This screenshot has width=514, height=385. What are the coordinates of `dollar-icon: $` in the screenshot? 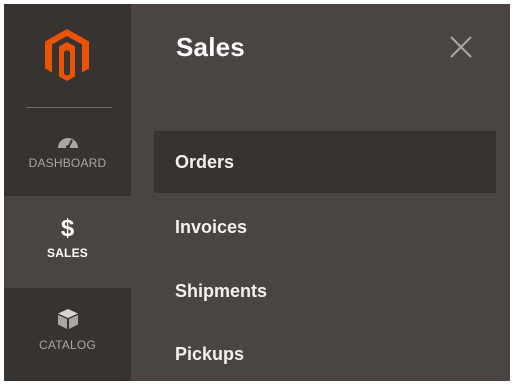 It's located at (67, 228).